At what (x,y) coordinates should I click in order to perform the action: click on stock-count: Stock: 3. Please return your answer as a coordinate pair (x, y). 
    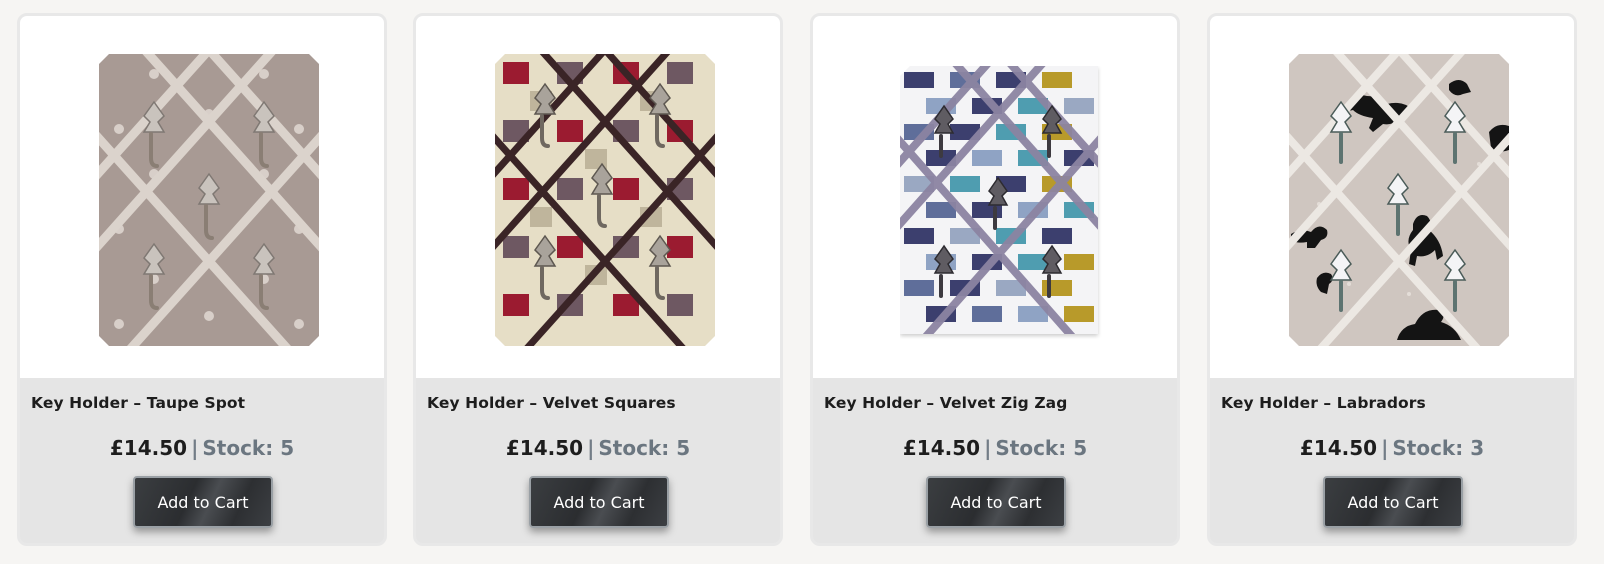
    Looking at the image, I should click on (1438, 448).